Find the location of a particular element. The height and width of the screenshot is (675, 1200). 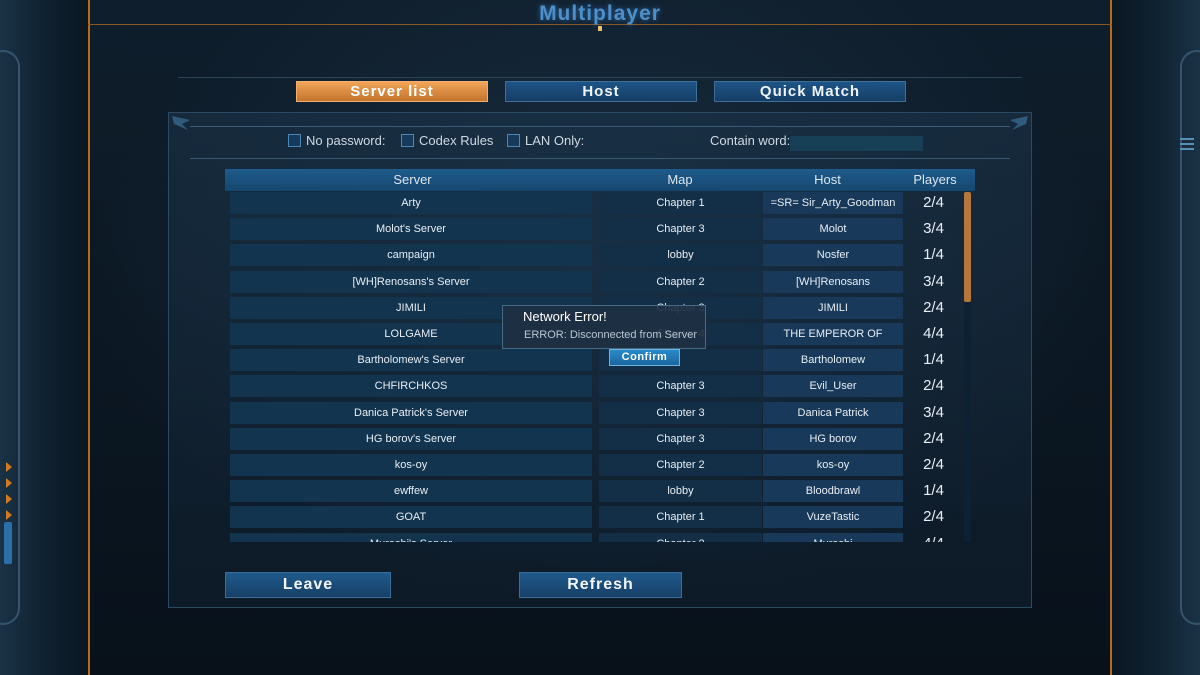

filters-divider is located at coordinates (600, 158).